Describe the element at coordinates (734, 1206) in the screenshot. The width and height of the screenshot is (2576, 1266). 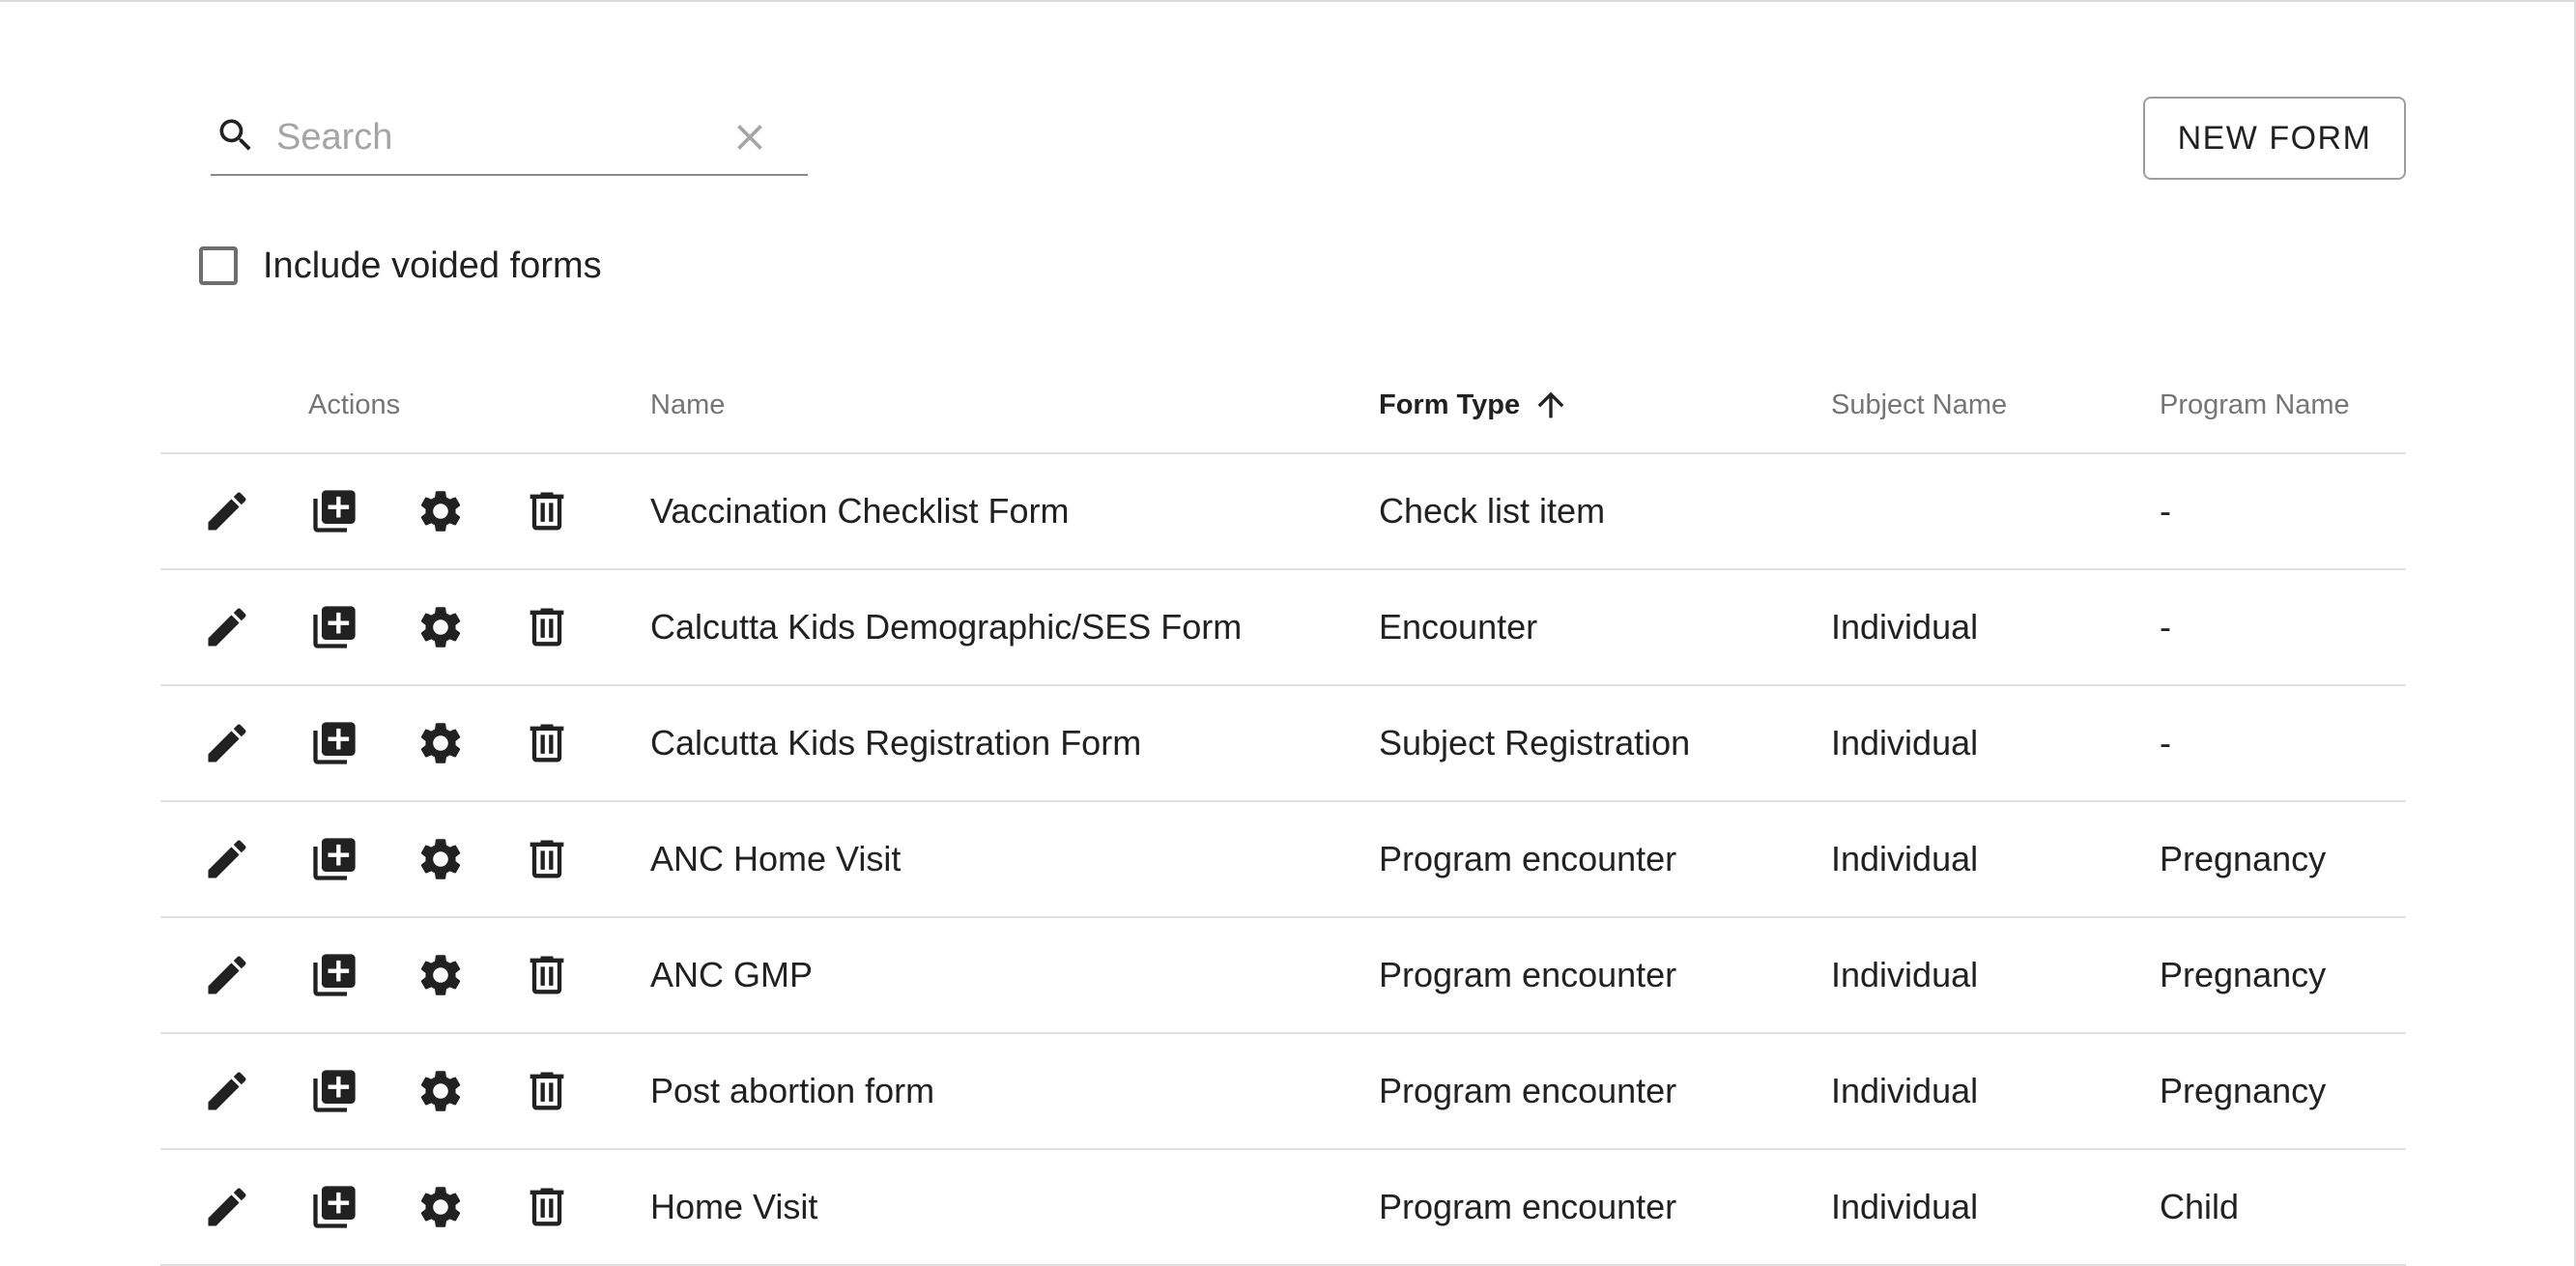
I see `cell-name: Home Visit` at that location.